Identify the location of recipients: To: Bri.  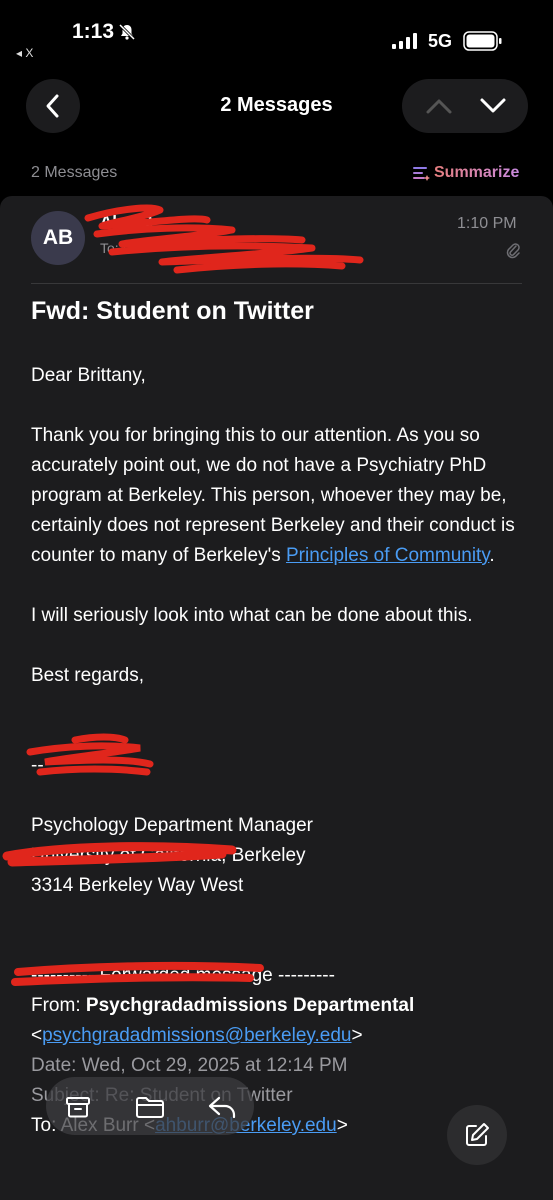
(120, 248).